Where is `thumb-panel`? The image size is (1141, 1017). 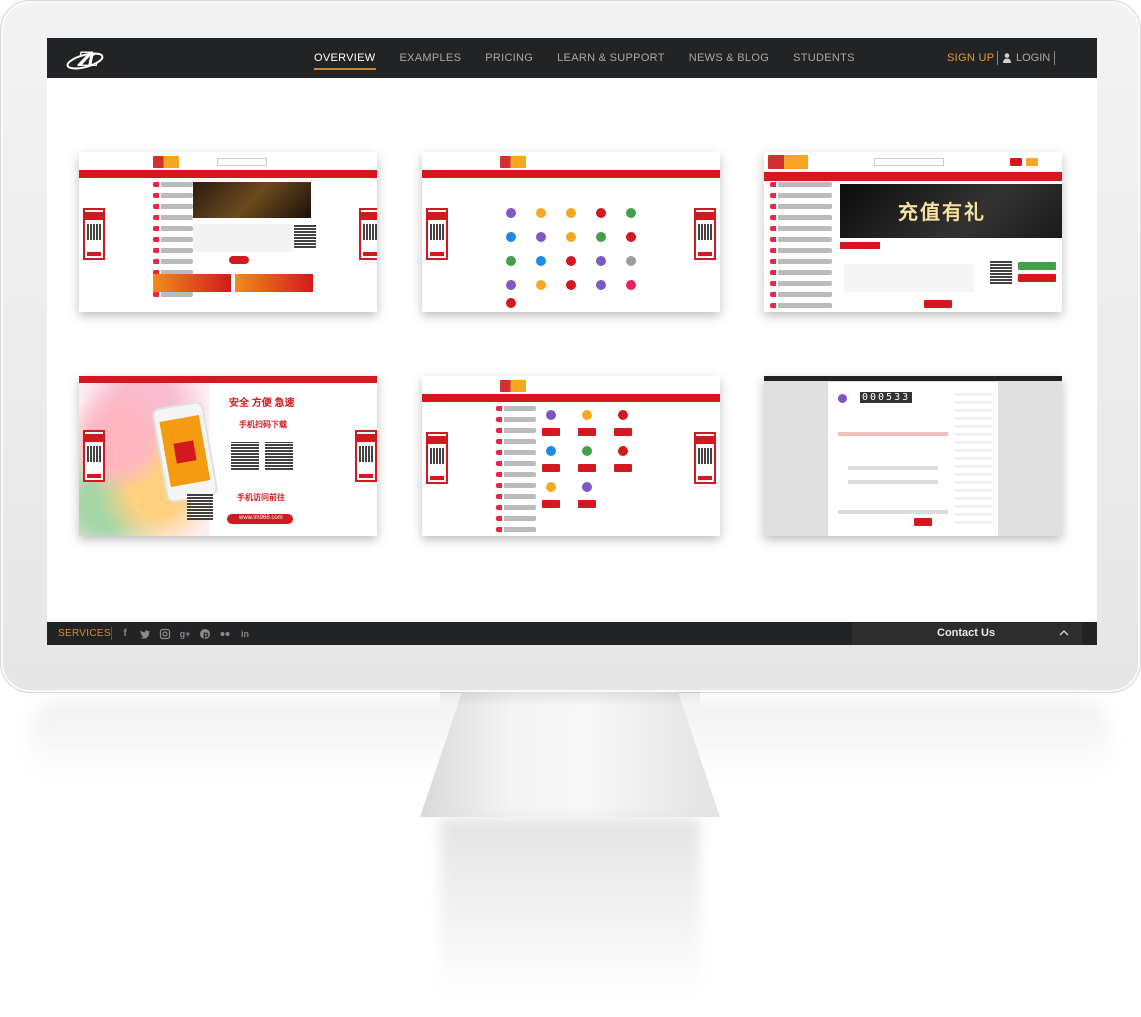
thumb-panel is located at coordinates (243, 238).